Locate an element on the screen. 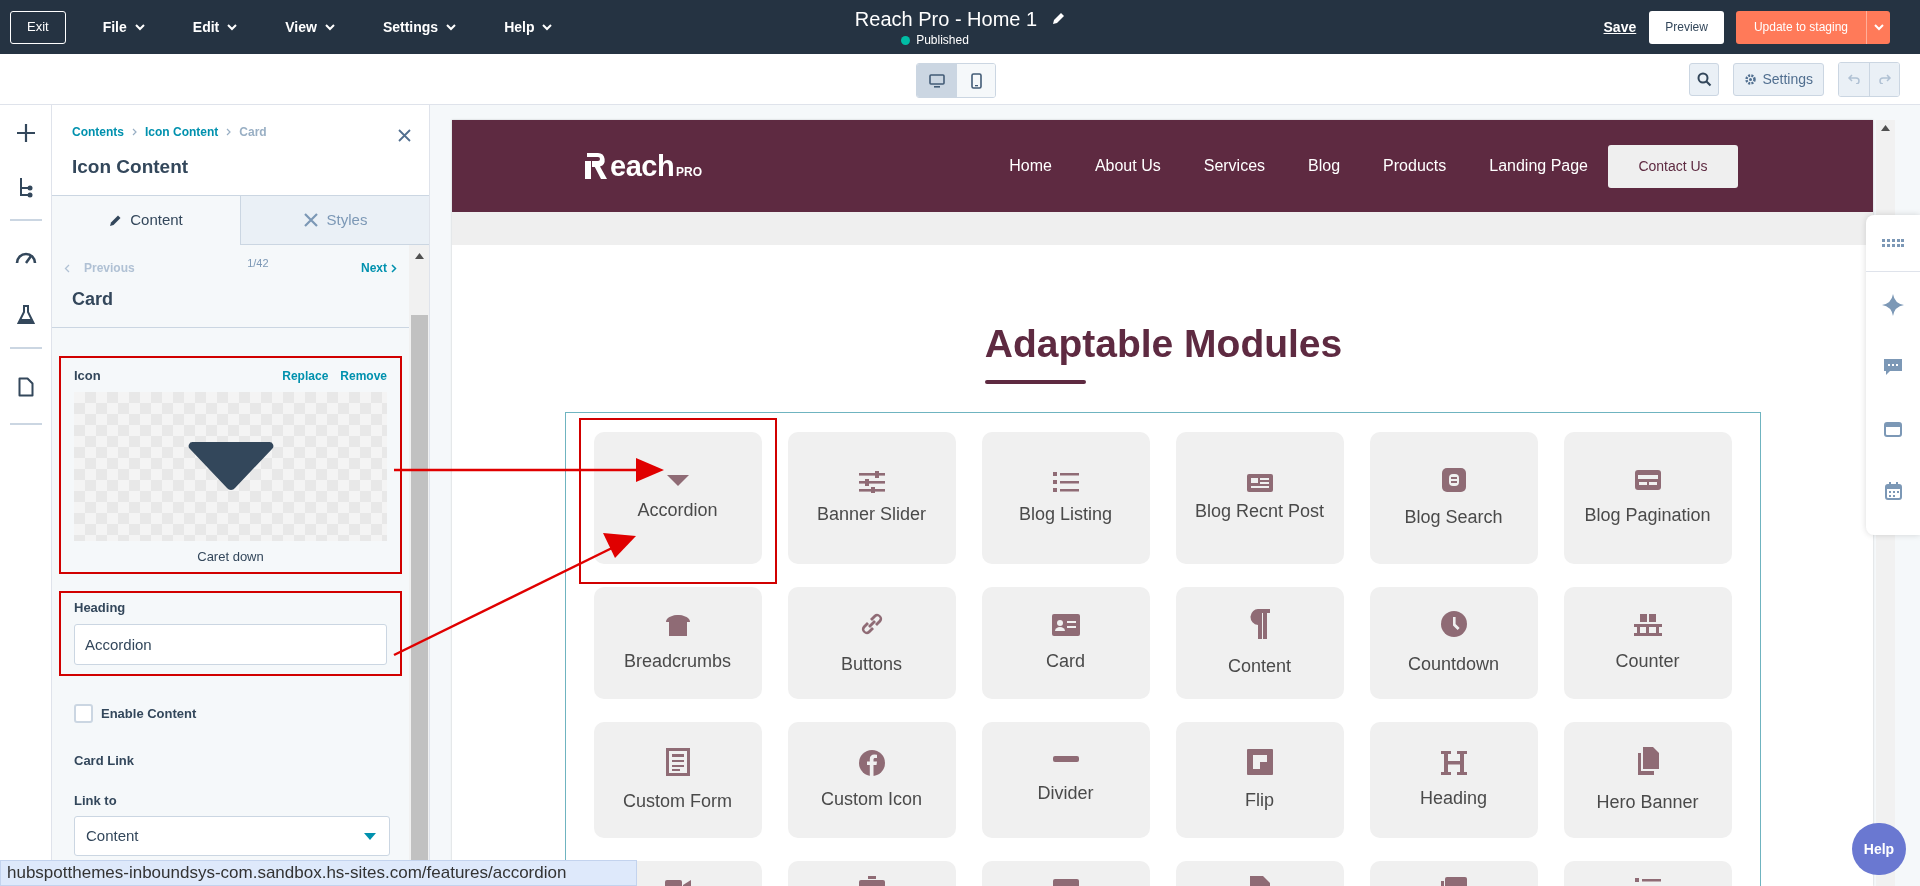 The width and height of the screenshot is (1920, 886). undo-icon is located at coordinates (1854, 79).